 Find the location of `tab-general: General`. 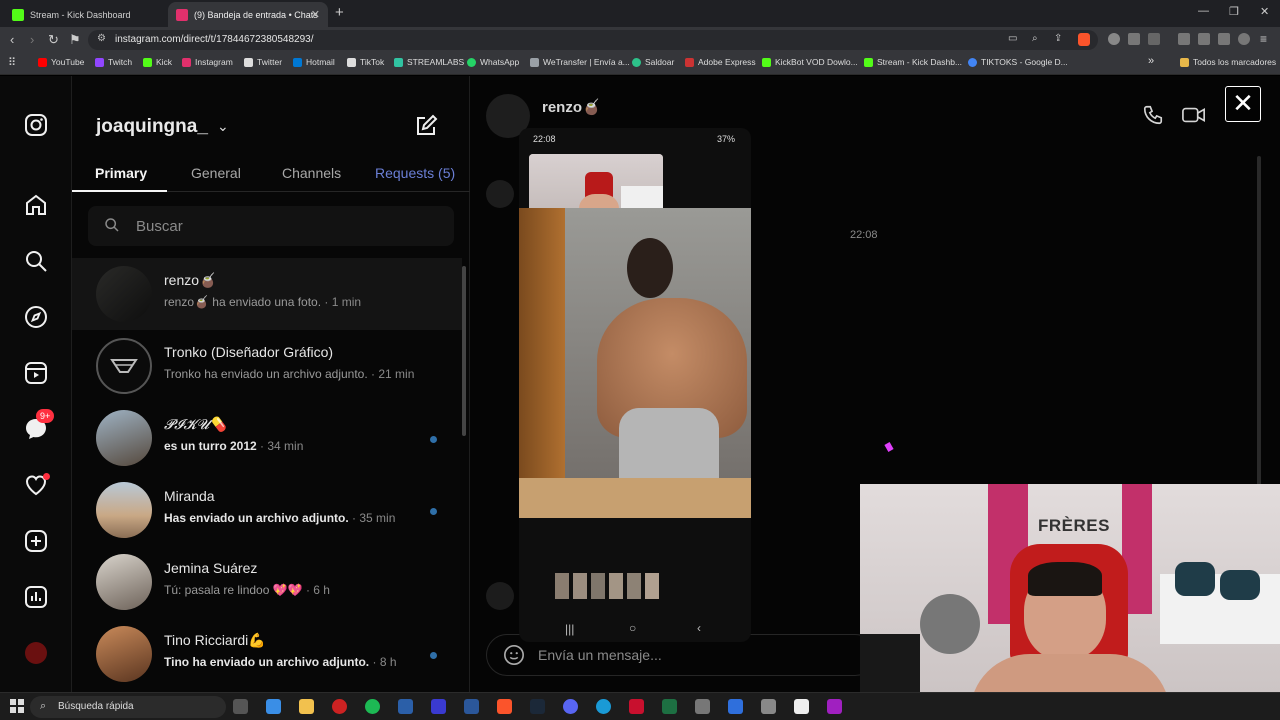

tab-general: General is located at coordinates (216, 173).